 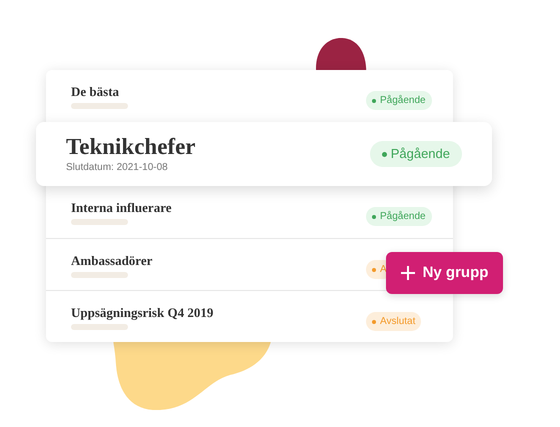 What do you see at coordinates (264, 154) in the screenshot?
I see `group-row: Teknikchefer Slutdatum: 2021-10-08 Pågående` at bounding box center [264, 154].